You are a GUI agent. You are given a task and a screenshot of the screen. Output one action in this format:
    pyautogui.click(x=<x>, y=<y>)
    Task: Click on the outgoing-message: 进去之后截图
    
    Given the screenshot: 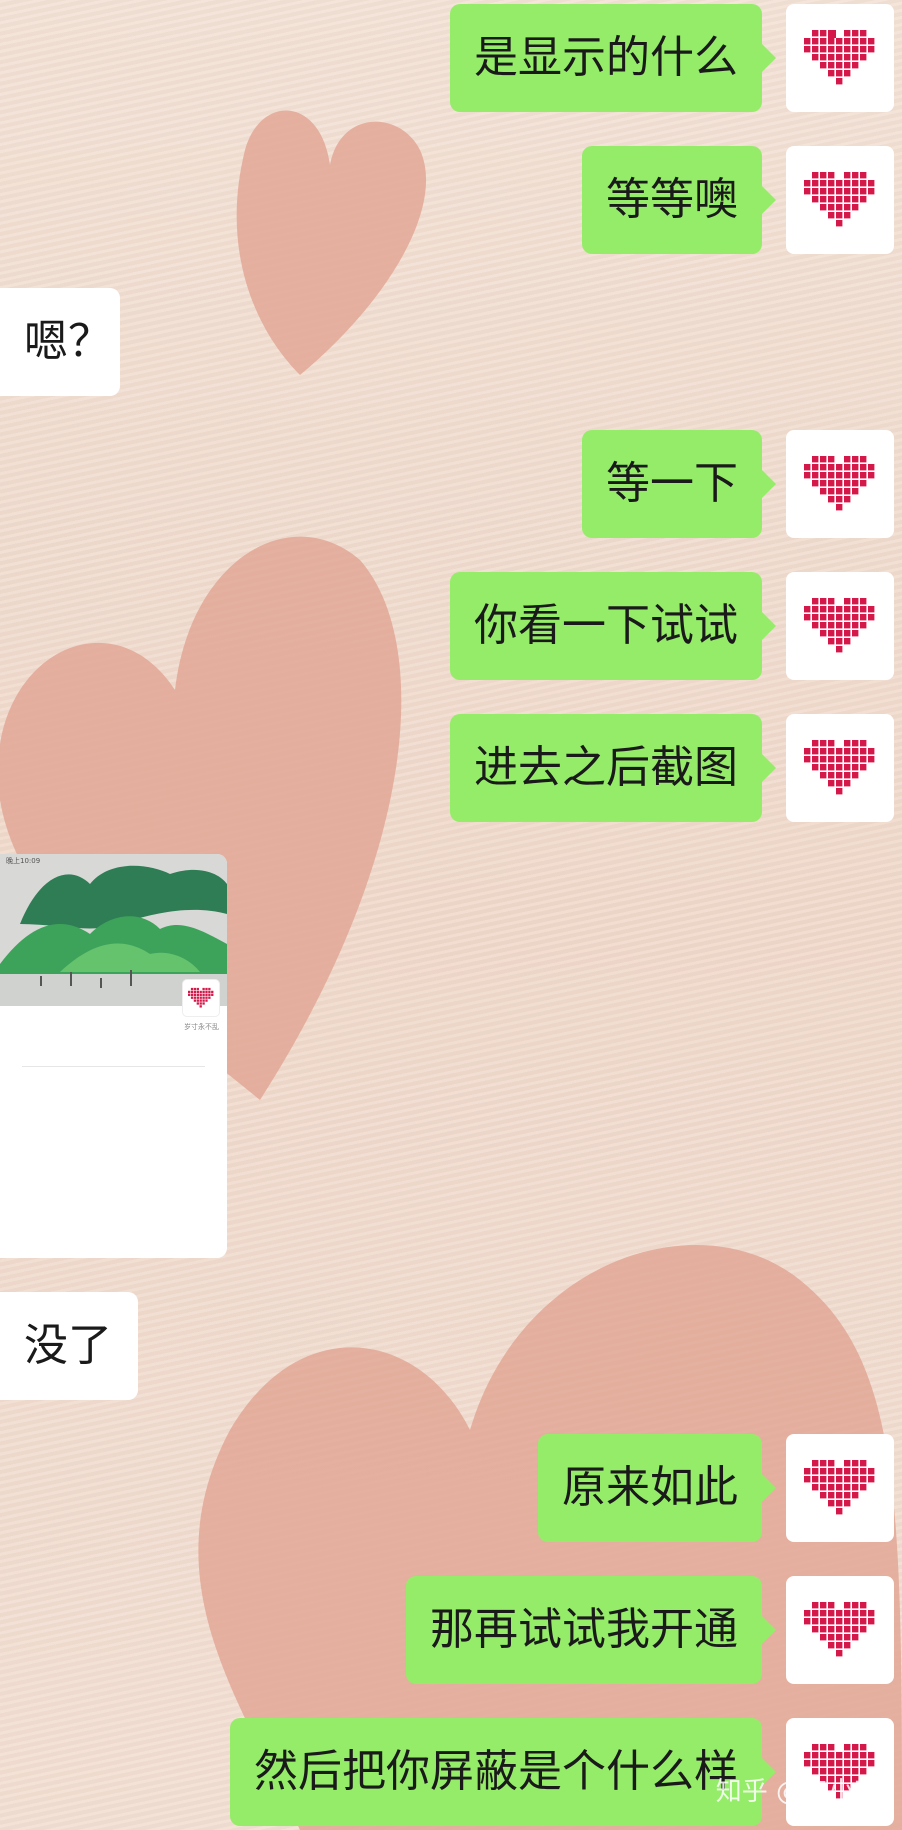 What is the action you would take?
    pyautogui.click(x=613, y=768)
    